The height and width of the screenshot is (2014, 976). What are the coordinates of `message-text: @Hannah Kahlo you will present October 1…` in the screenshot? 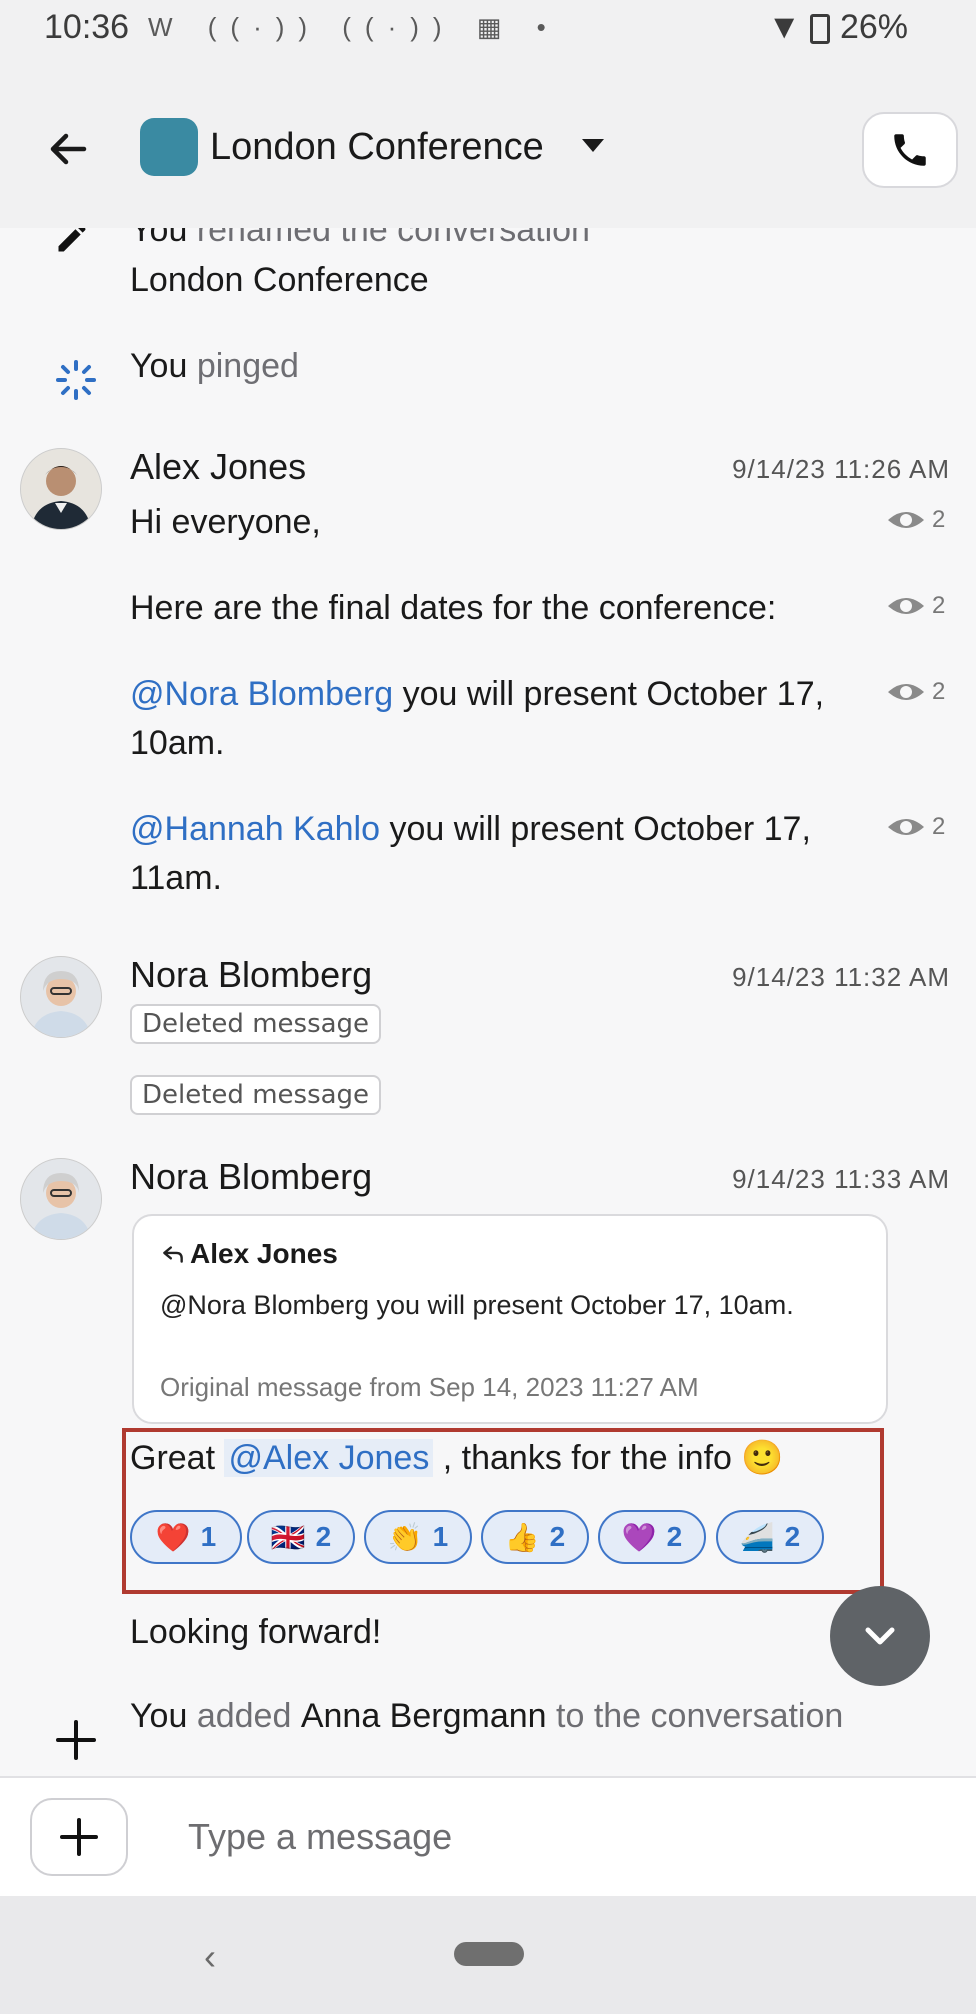 It's located at (505, 854).